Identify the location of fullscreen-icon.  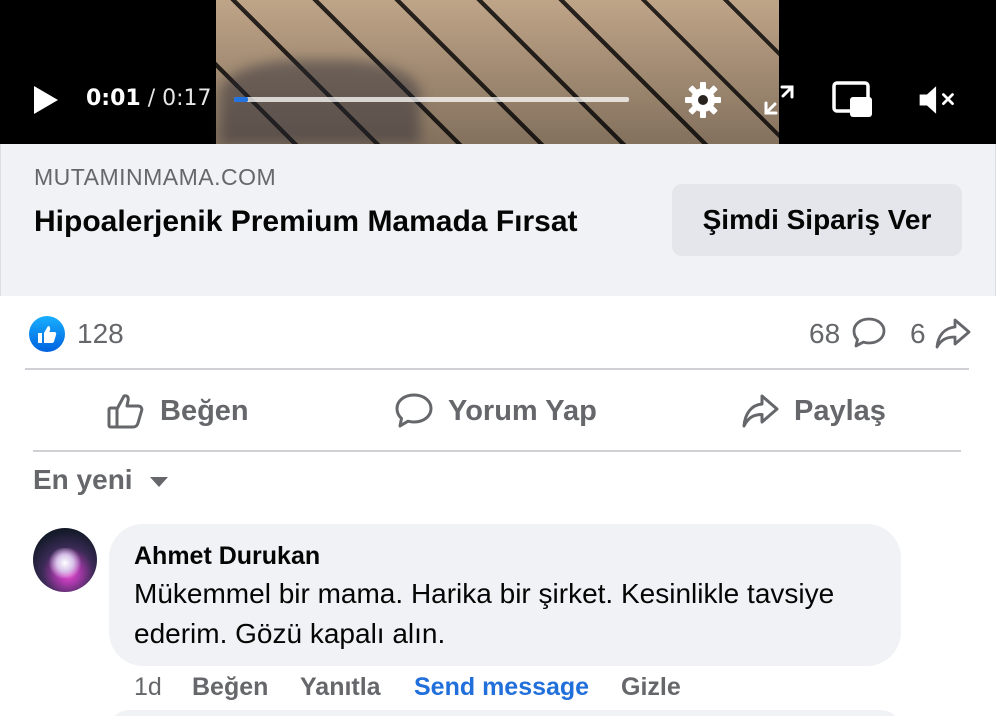
(779, 100).